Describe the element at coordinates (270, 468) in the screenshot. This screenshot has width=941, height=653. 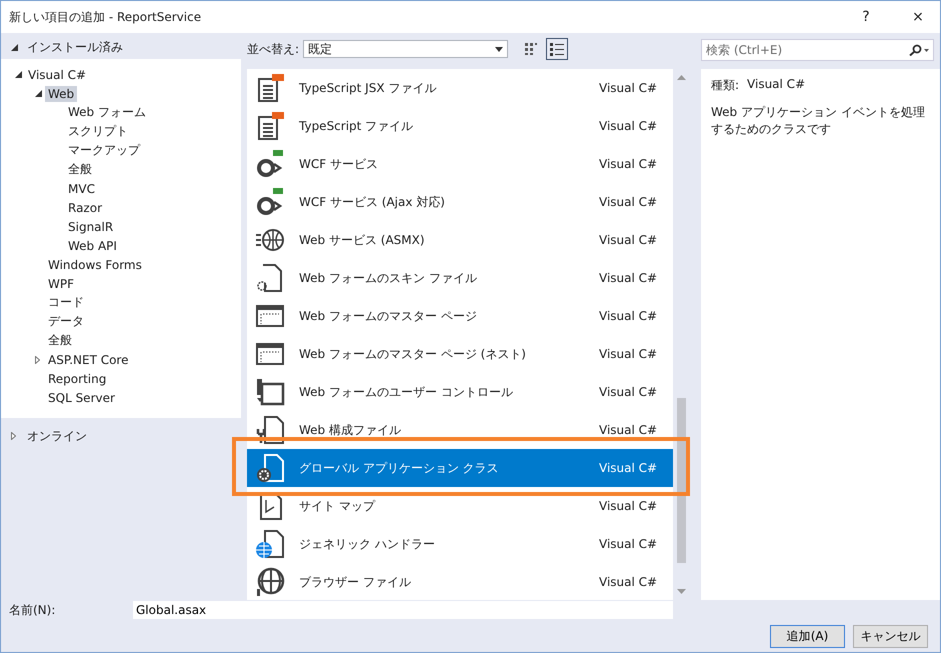
I see `document-gear-icon` at that location.